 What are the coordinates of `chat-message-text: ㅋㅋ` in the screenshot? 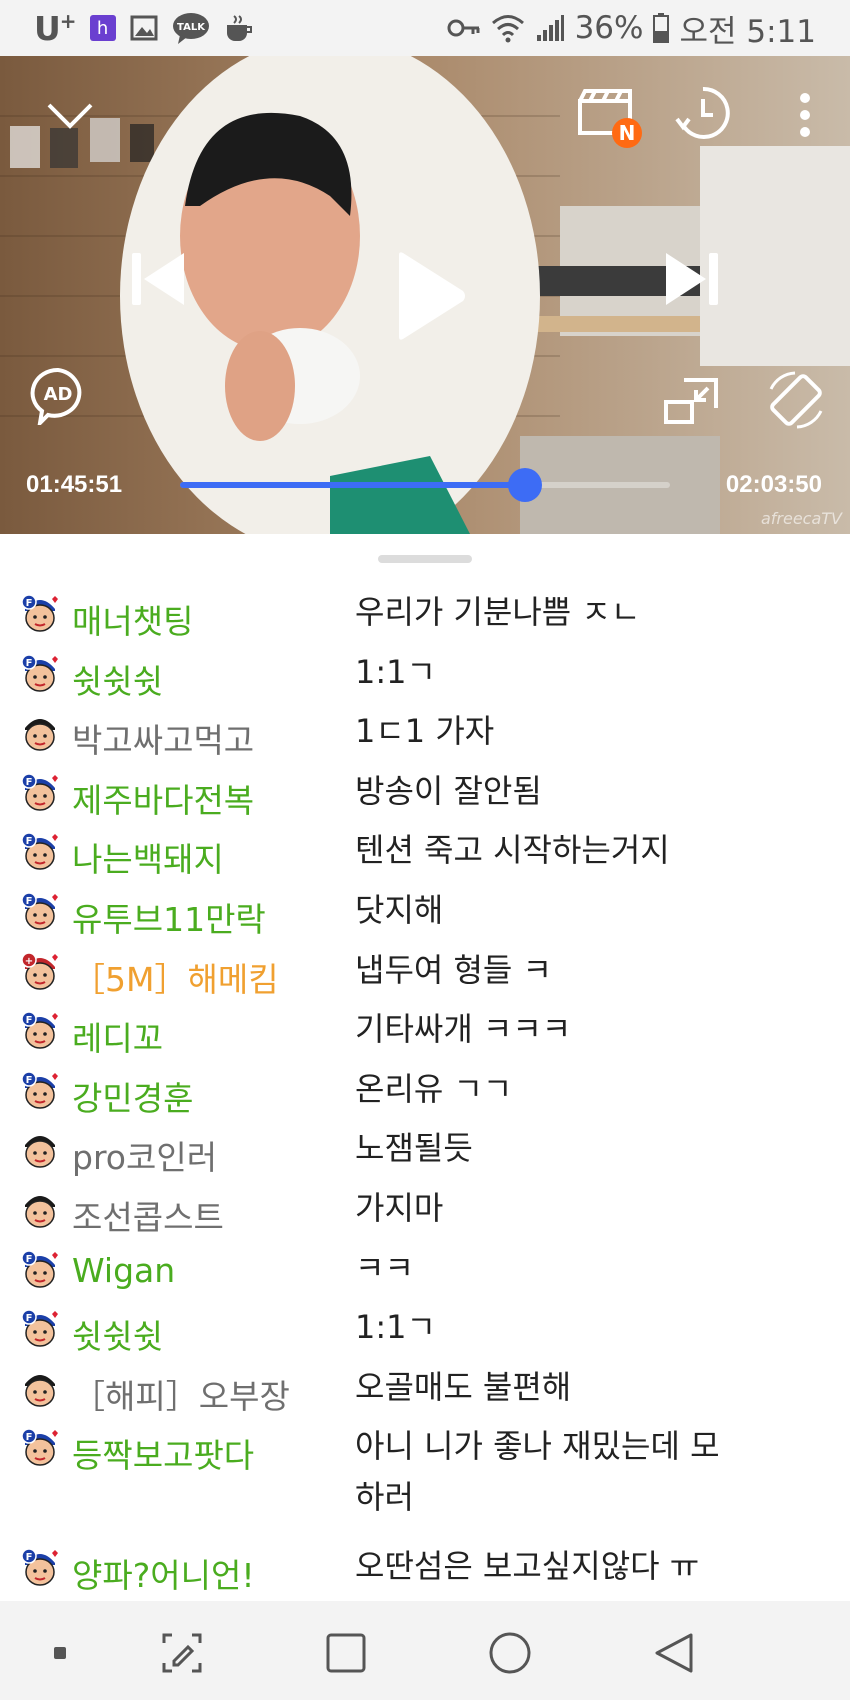 It's located at (384, 1267).